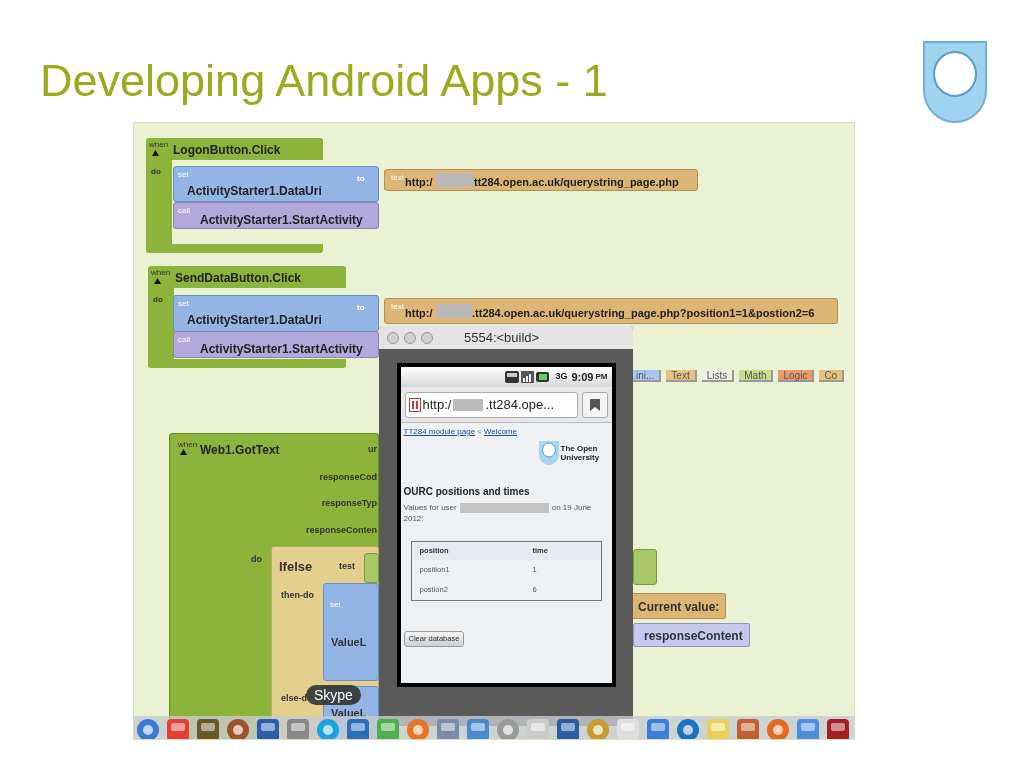 Image resolution: width=1024 pixels, height=768 pixels. Describe the element at coordinates (756, 376) in the screenshot. I see `drawer-tab: Math` at that location.